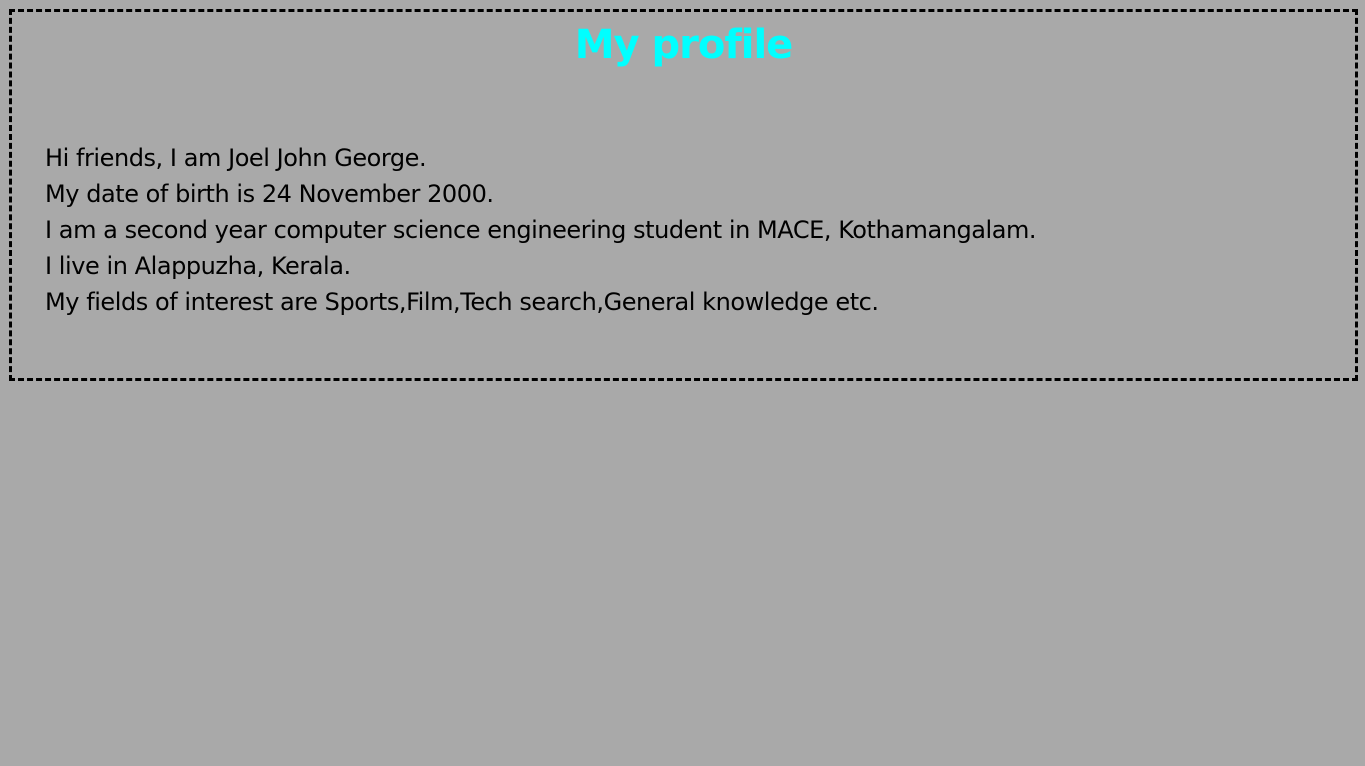  I want to click on profile-line-birthdate: My date of birth is 24 November 2000., so click(269, 194).